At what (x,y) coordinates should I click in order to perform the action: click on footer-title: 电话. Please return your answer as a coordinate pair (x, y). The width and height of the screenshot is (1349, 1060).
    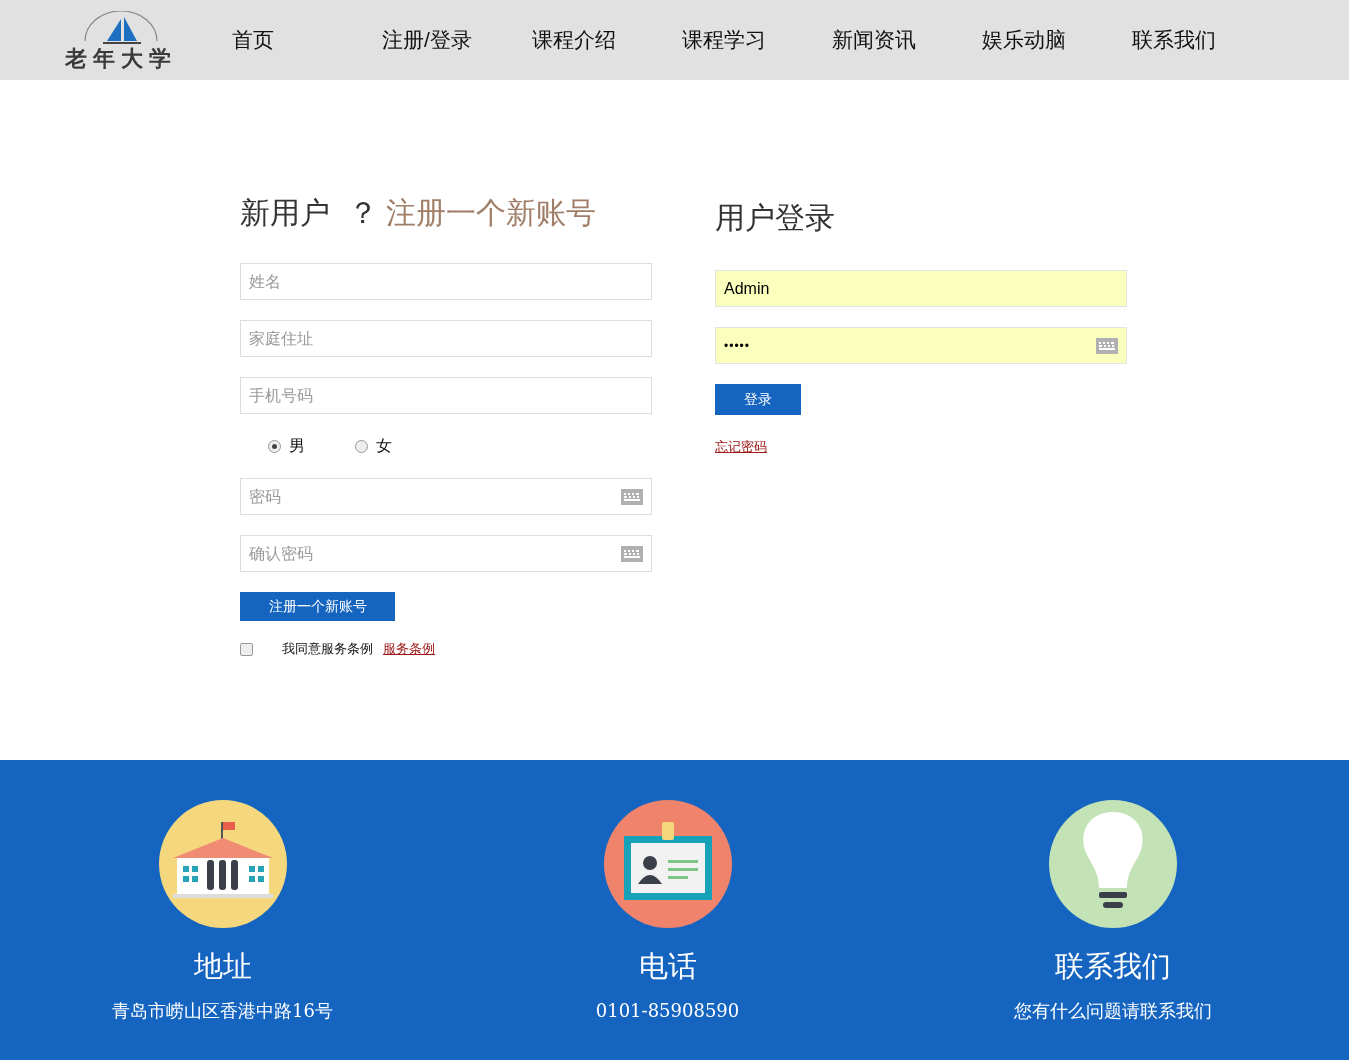
    Looking at the image, I should click on (667, 966).